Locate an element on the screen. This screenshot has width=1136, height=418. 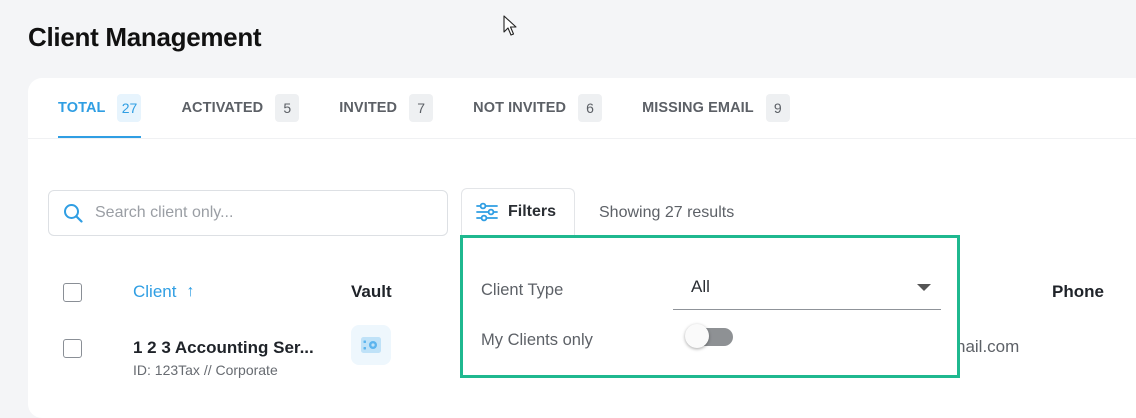
toggle-thumb is located at coordinates (697, 336).